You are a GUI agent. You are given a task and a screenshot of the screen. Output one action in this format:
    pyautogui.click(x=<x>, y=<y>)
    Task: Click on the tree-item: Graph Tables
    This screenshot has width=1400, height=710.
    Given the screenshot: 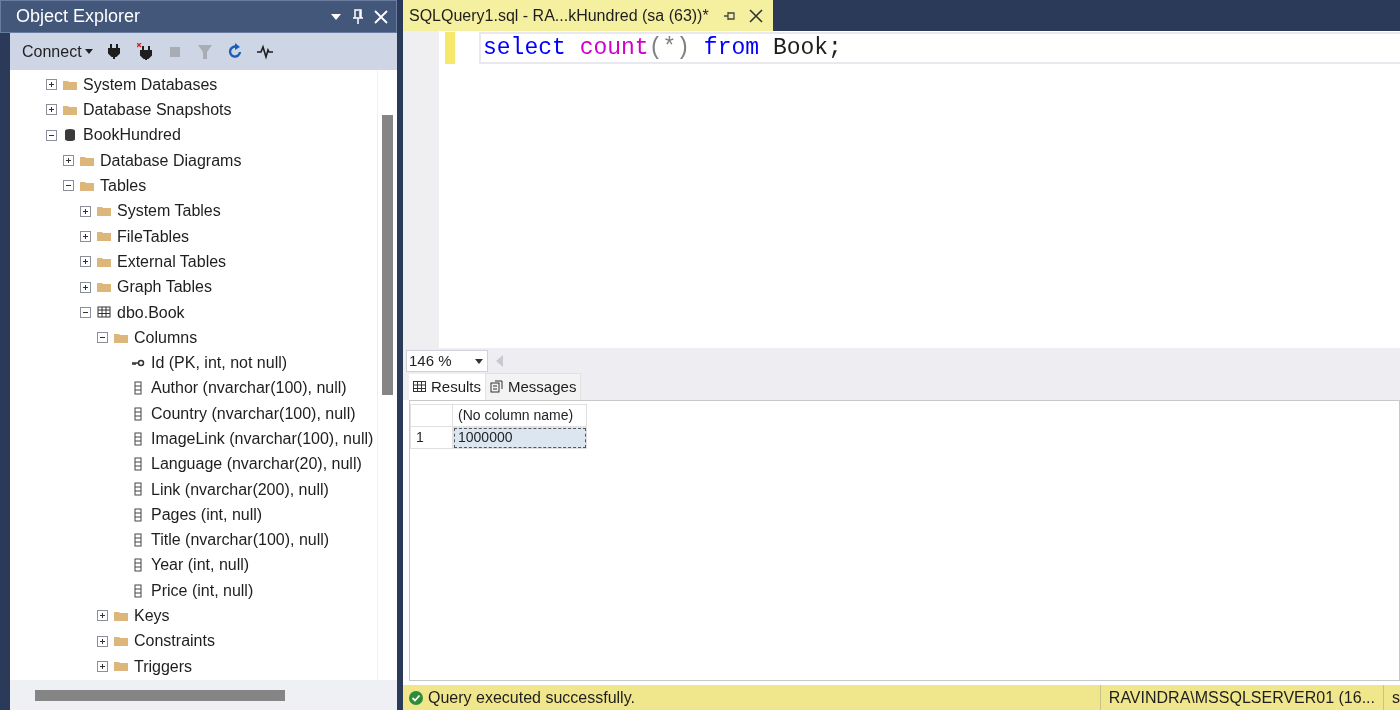 What is the action you would take?
    pyautogui.click(x=193, y=287)
    